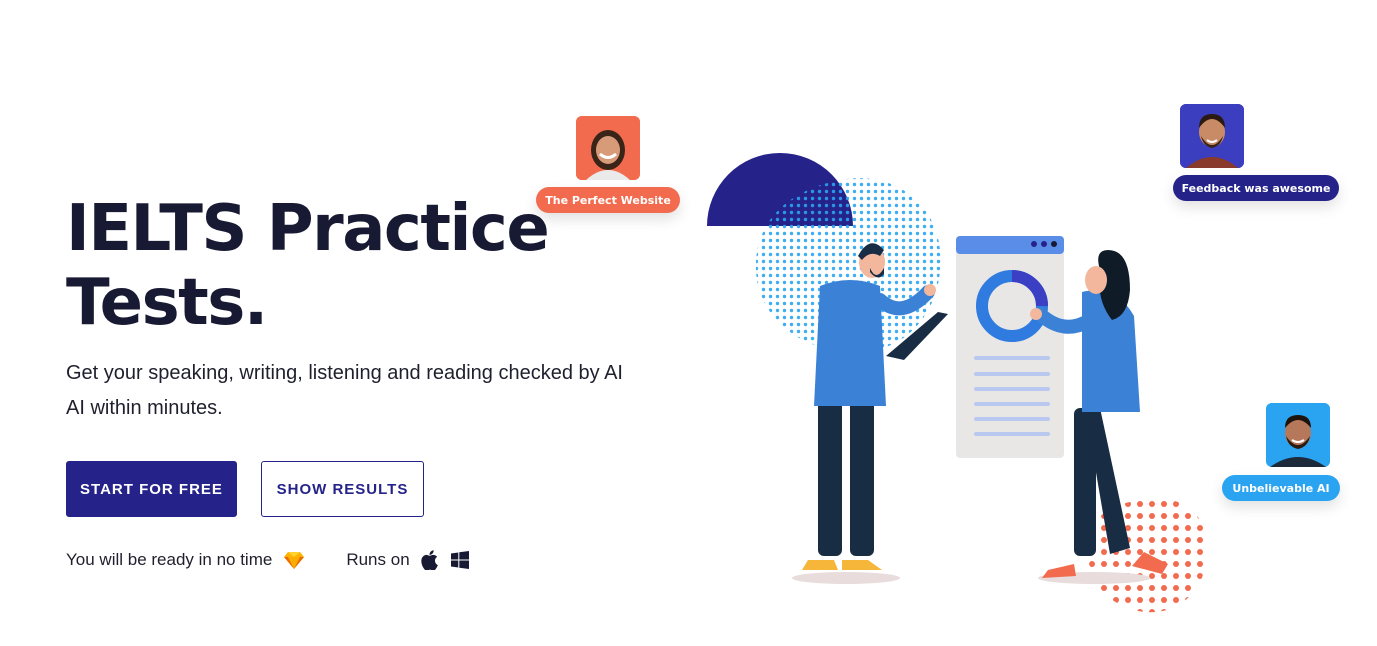  What do you see at coordinates (608, 148) in the screenshot?
I see `avatar-woman-smiling` at bounding box center [608, 148].